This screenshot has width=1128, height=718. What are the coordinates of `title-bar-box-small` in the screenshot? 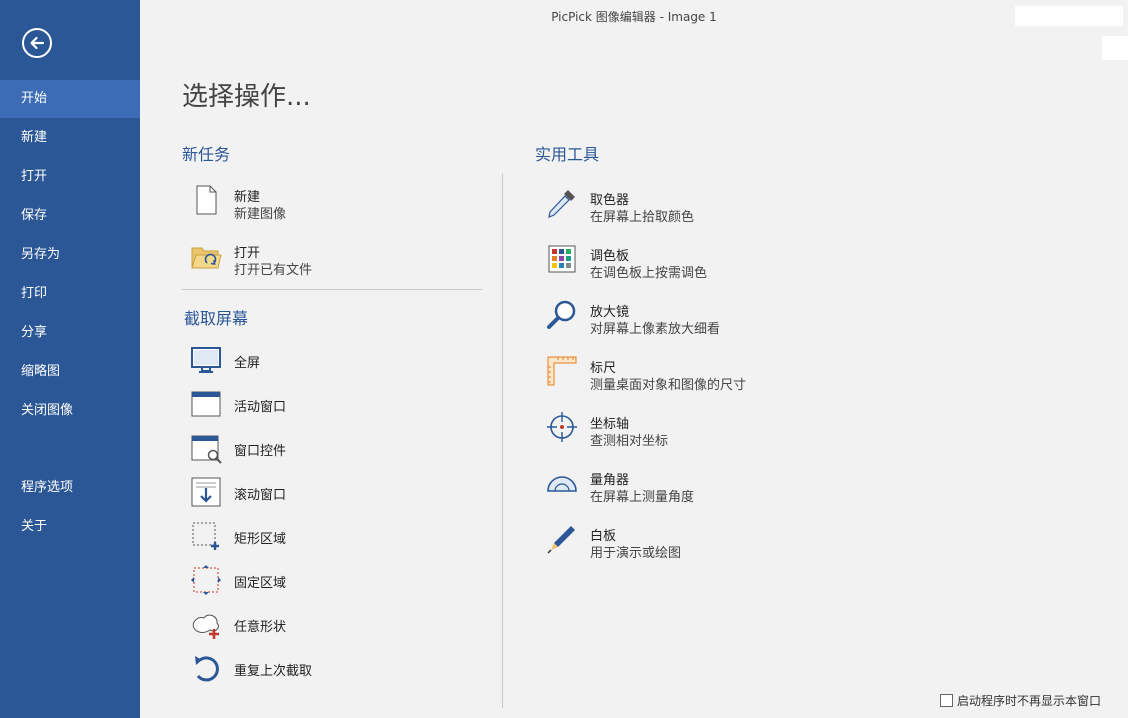 It's located at (1115, 48).